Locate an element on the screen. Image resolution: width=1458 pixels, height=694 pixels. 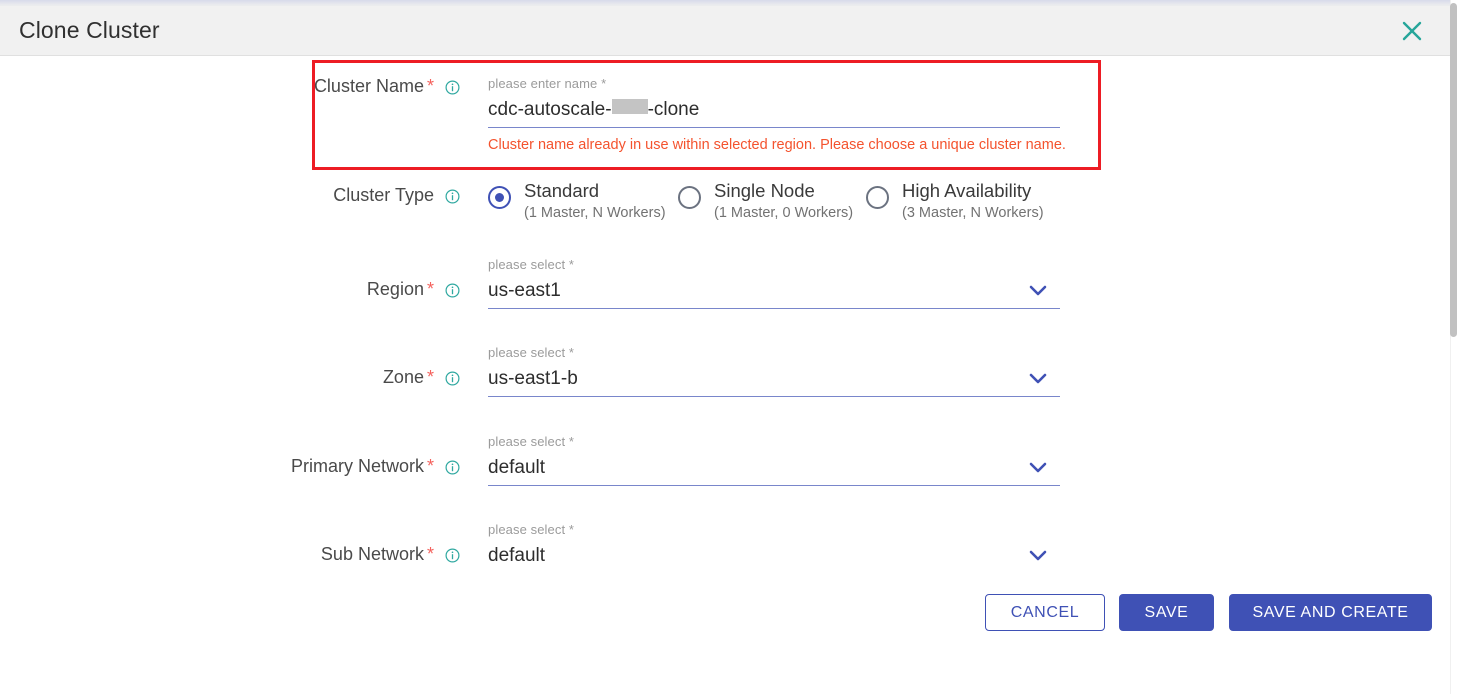
region-label: Region * is located at coordinates (230, 289).